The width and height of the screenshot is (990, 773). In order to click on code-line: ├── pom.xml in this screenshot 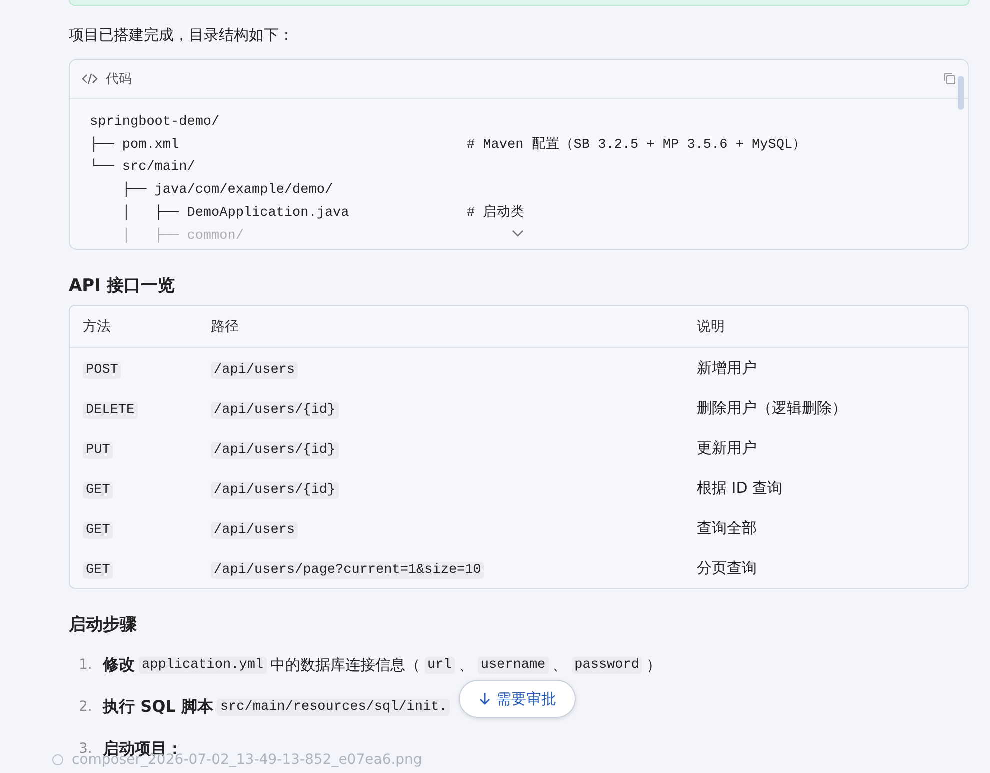, I will do `click(135, 145)`.